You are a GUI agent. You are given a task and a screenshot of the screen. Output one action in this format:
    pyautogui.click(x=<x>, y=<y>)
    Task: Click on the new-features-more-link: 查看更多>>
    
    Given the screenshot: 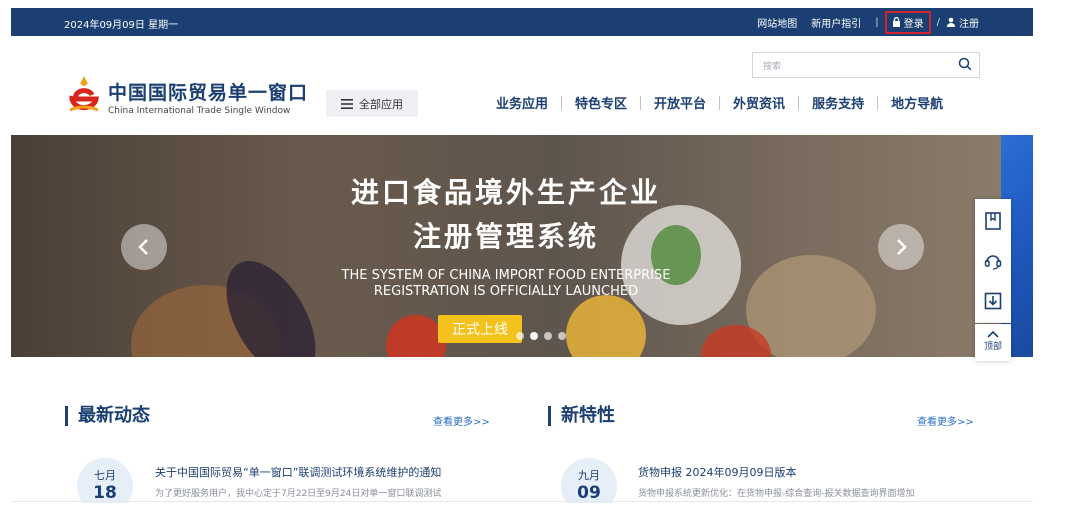 What is the action you would take?
    pyautogui.click(x=945, y=420)
    